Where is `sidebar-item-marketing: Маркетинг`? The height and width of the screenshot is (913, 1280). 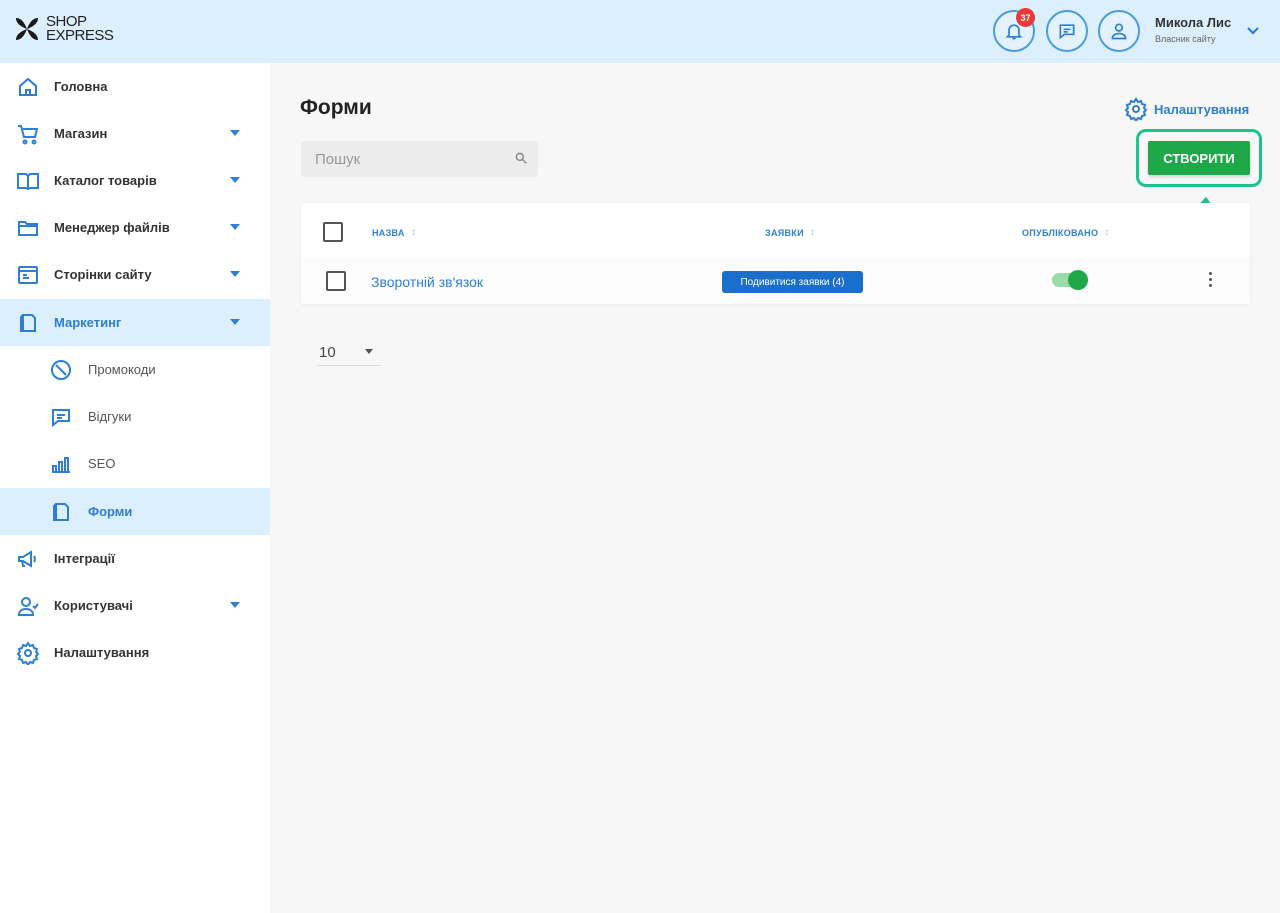
sidebar-item-marketing: Маркетинг is located at coordinates (135, 322).